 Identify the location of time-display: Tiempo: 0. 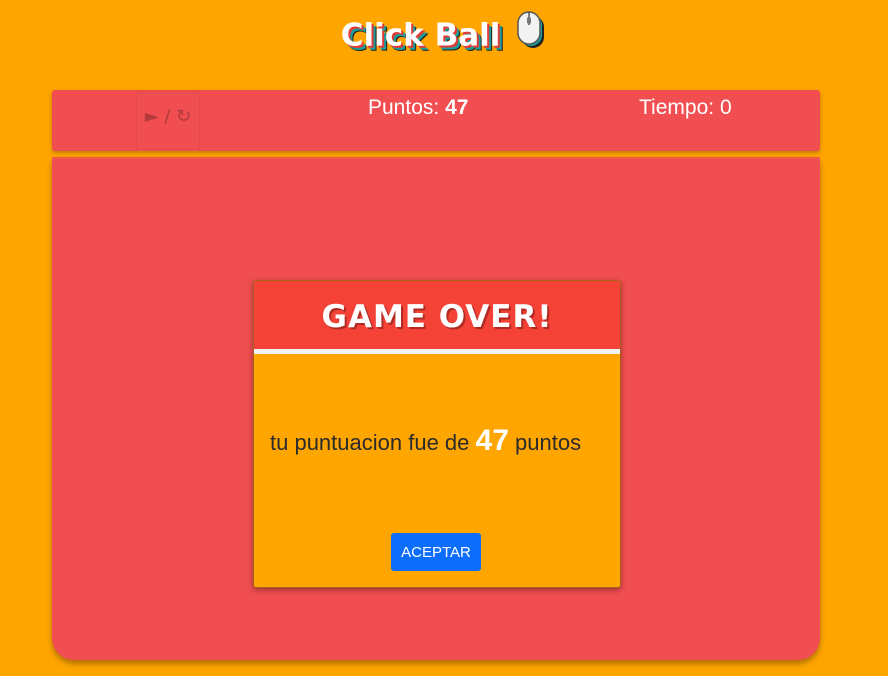
(685, 108).